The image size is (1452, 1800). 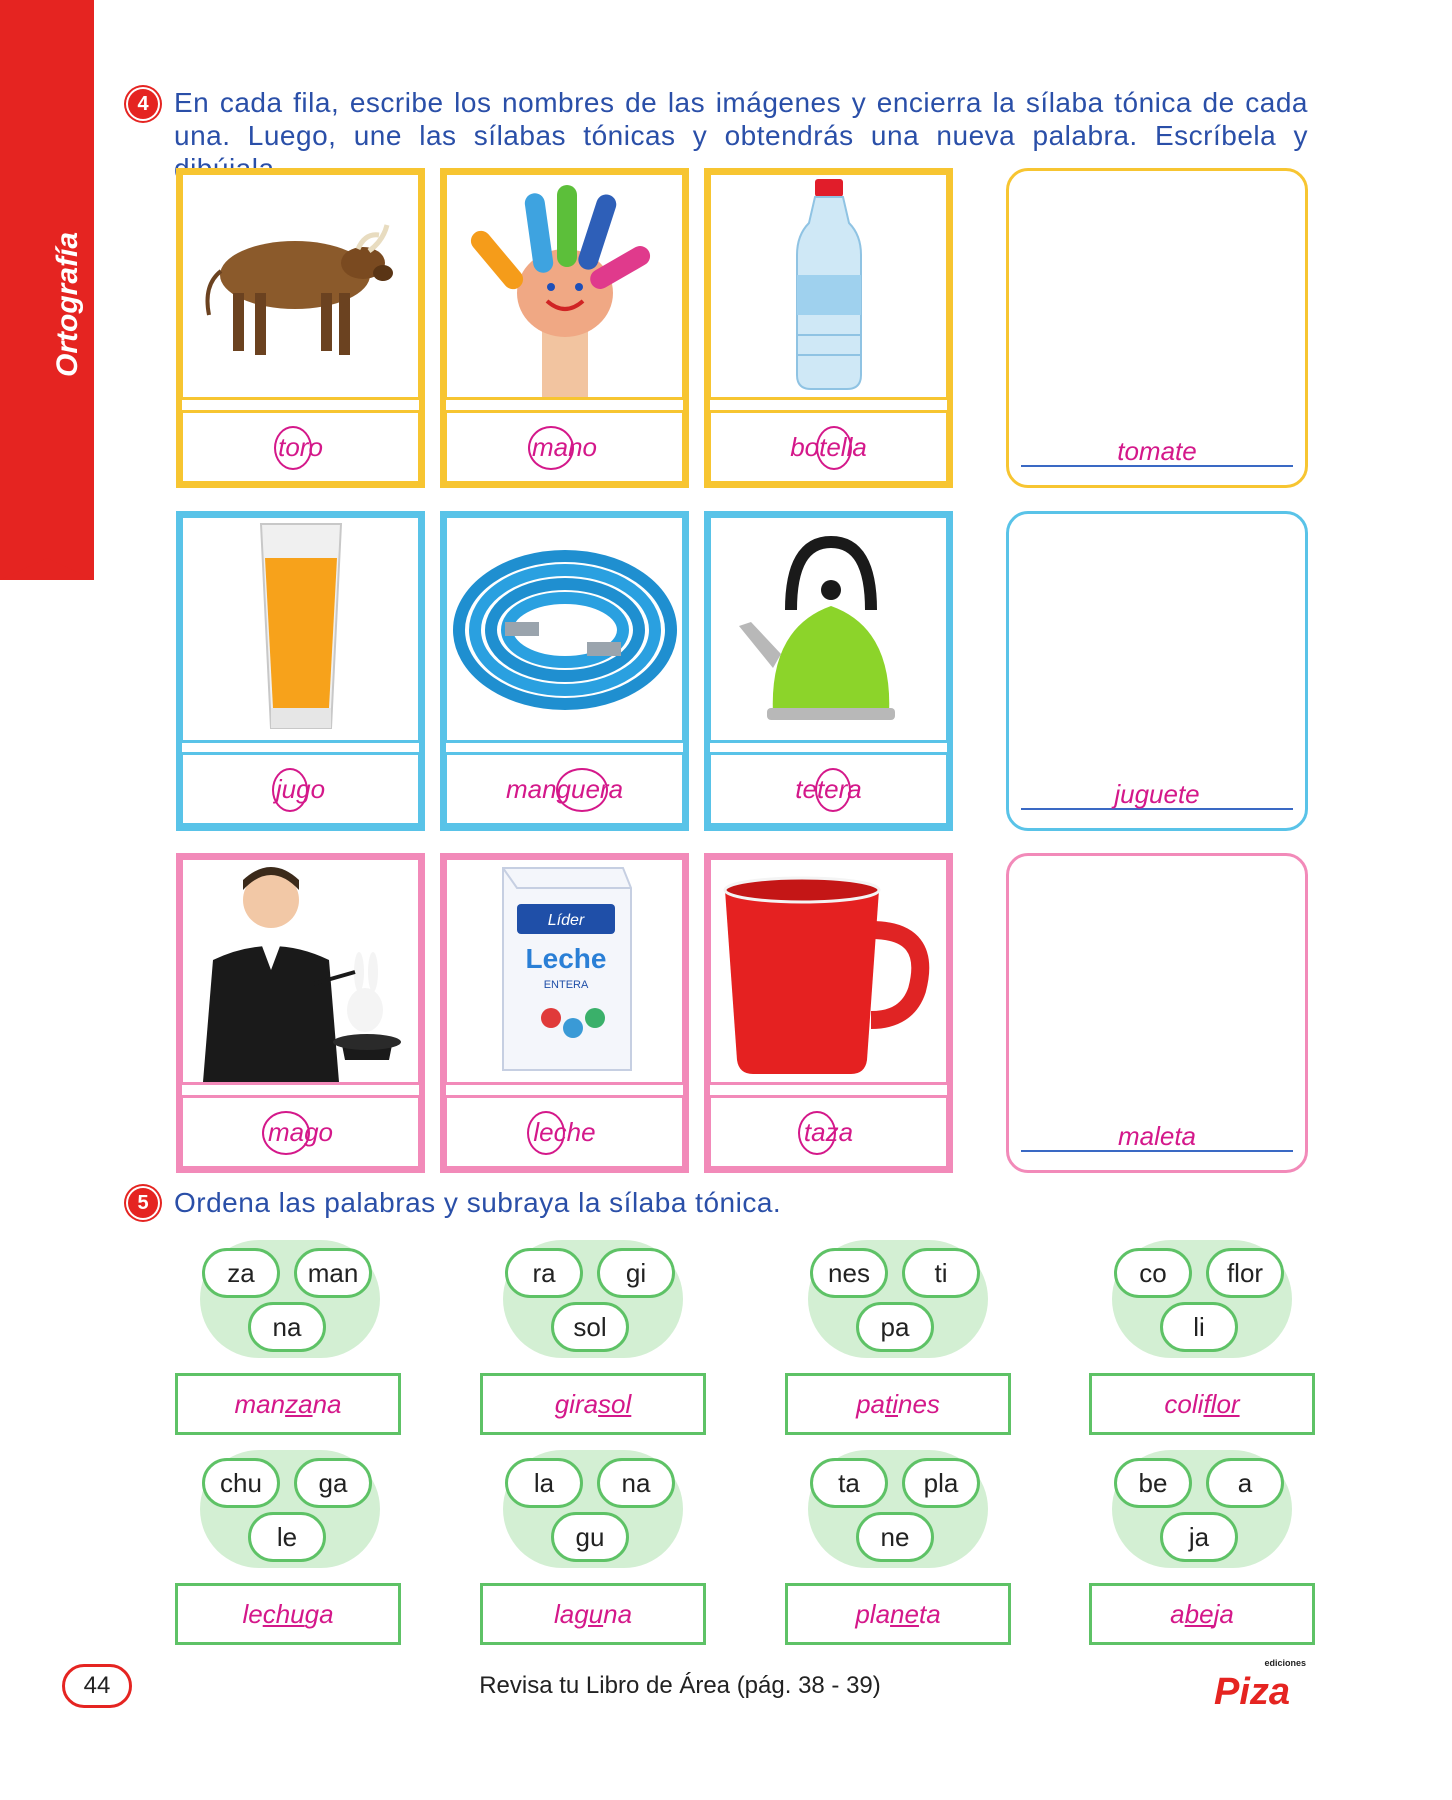 I want to click on syllable-cloud: za, so click(x=241, y=1273).